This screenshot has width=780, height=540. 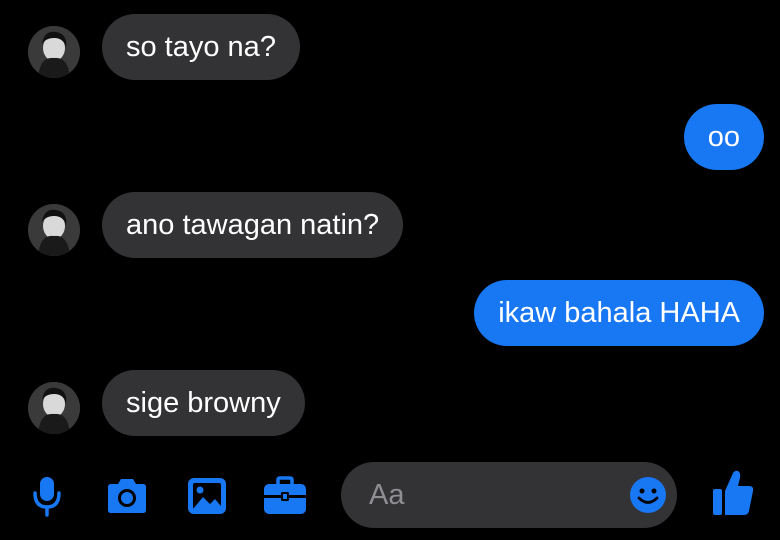 I want to click on gallery-icon, so click(x=207, y=496).